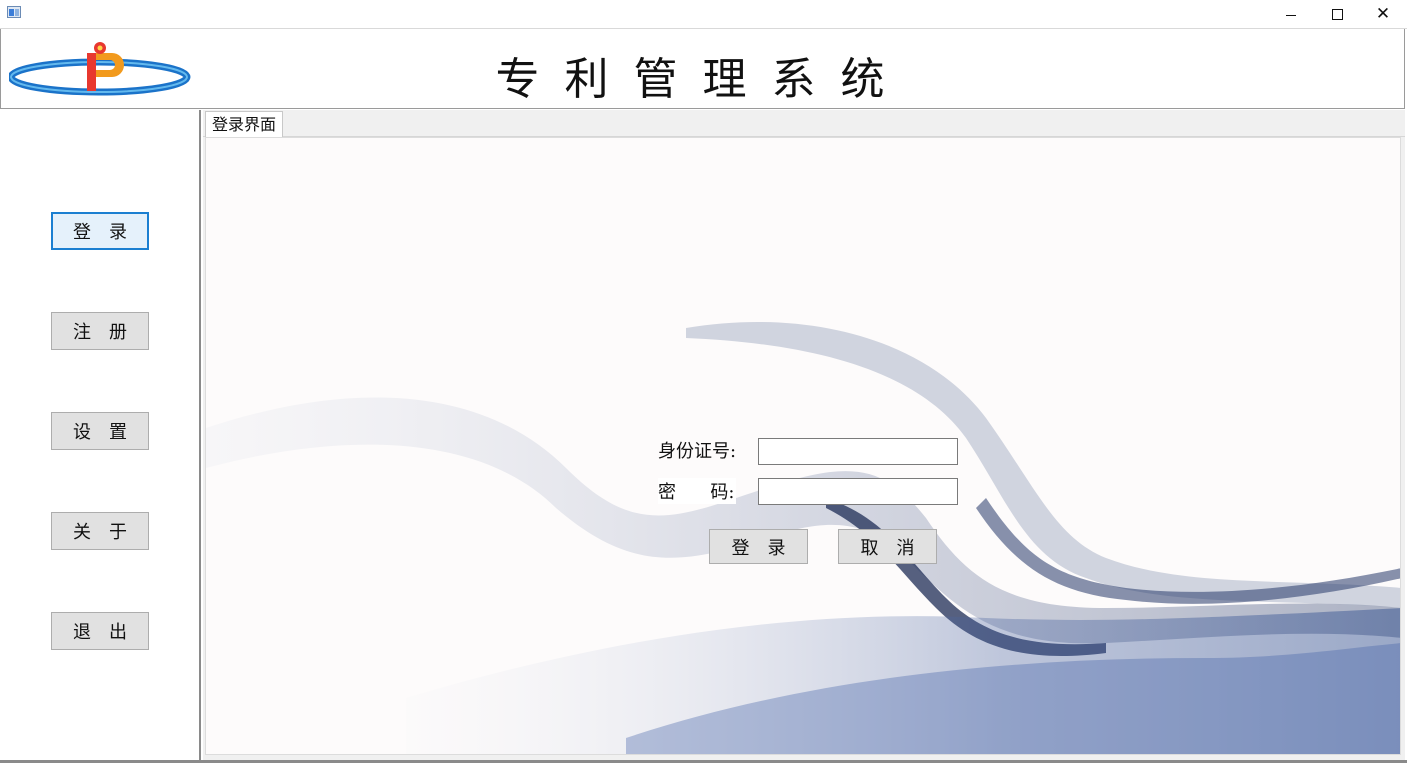 The width and height of the screenshot is (1407, 763). What do you see at coordinates (804, 123) in the screenshot?
I see `tab-bar: 登录界面` at bounding box center [804, 123].